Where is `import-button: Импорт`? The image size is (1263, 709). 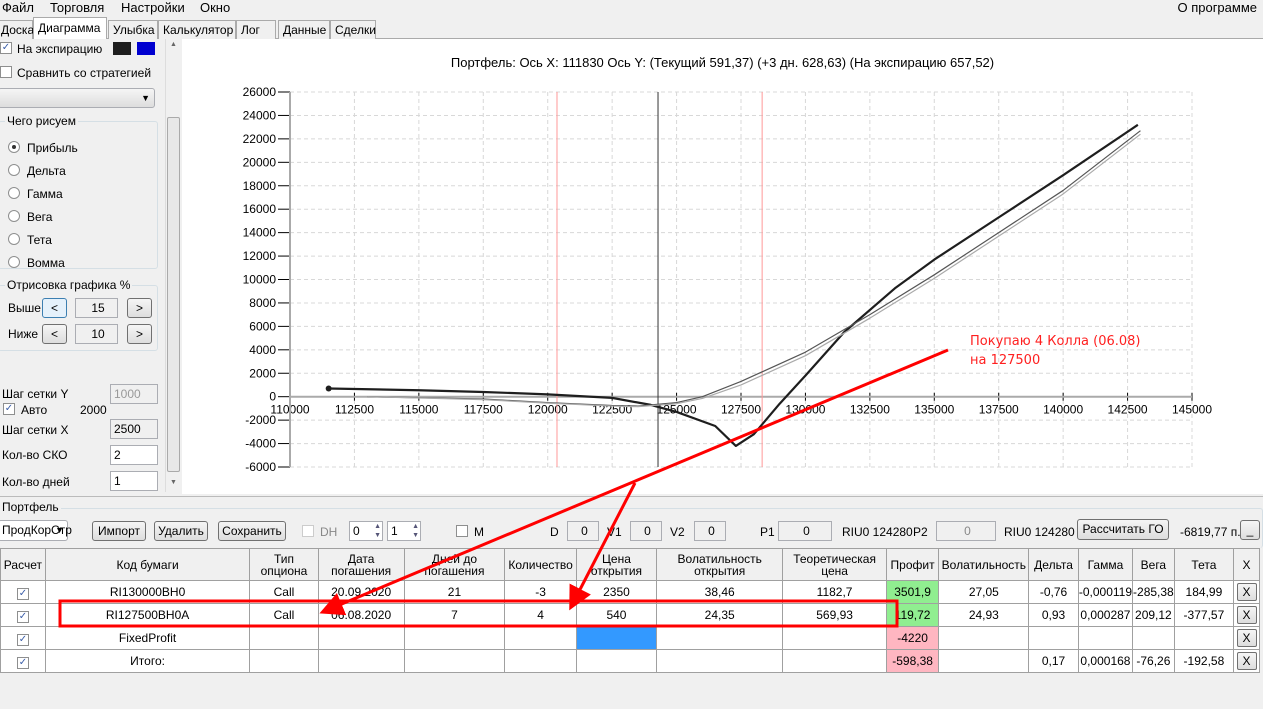
import-button: Импорт is located at coordinates (119, 531).